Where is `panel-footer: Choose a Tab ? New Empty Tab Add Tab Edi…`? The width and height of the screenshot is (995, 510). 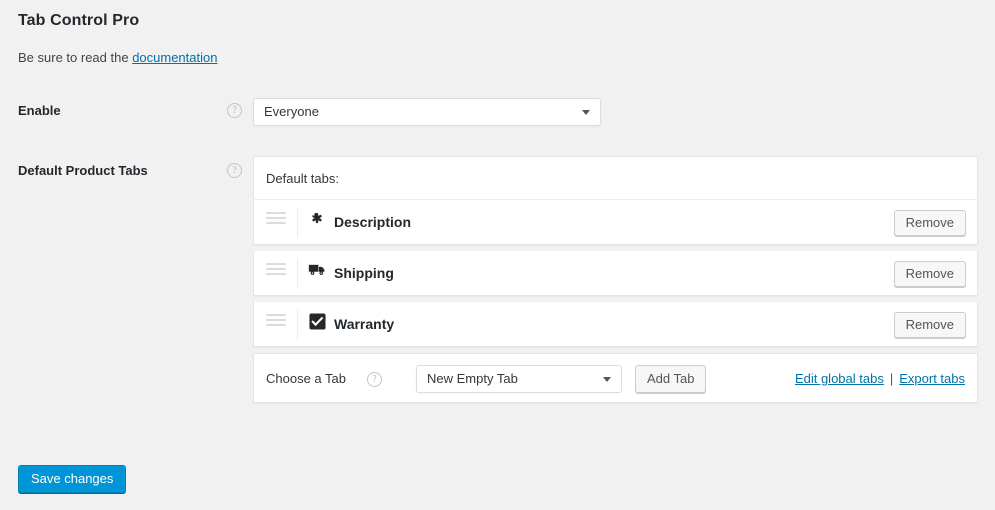 panel-footer: Choose a Tab ? New Empty Tab Add Tab Edi… is located at coordinates (615, 378).